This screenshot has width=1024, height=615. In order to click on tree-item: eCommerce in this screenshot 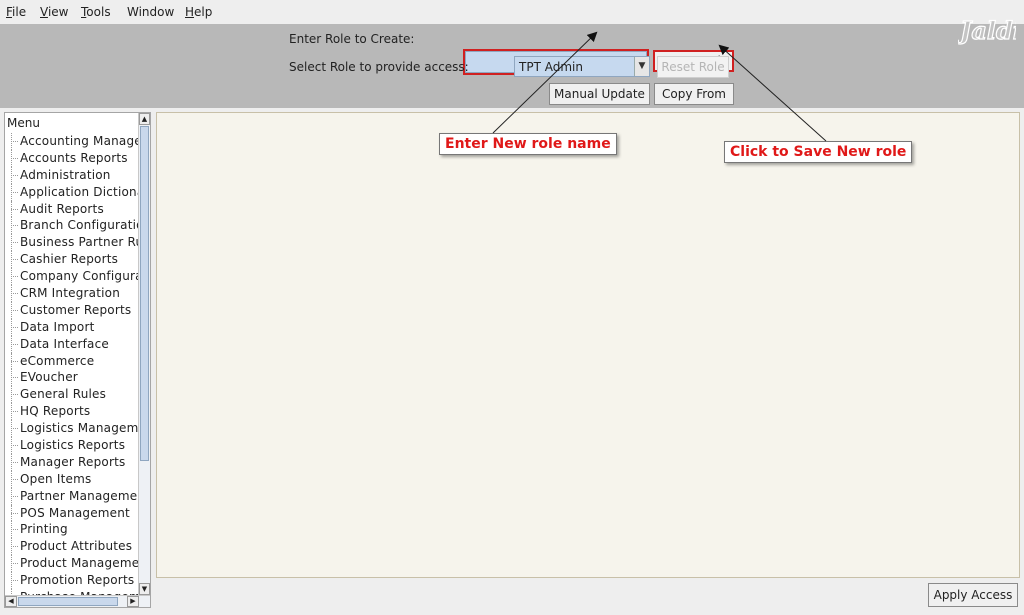, I will do `click(72, 361)`.